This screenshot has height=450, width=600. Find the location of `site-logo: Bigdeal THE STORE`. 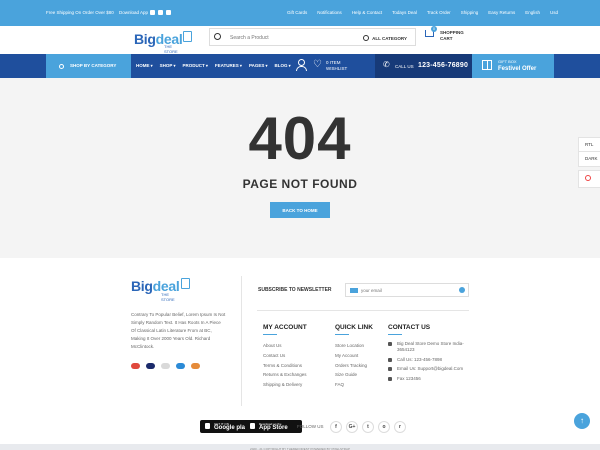

site-logo: Bigdeal THE STORE is located at coordinates (163, 42).